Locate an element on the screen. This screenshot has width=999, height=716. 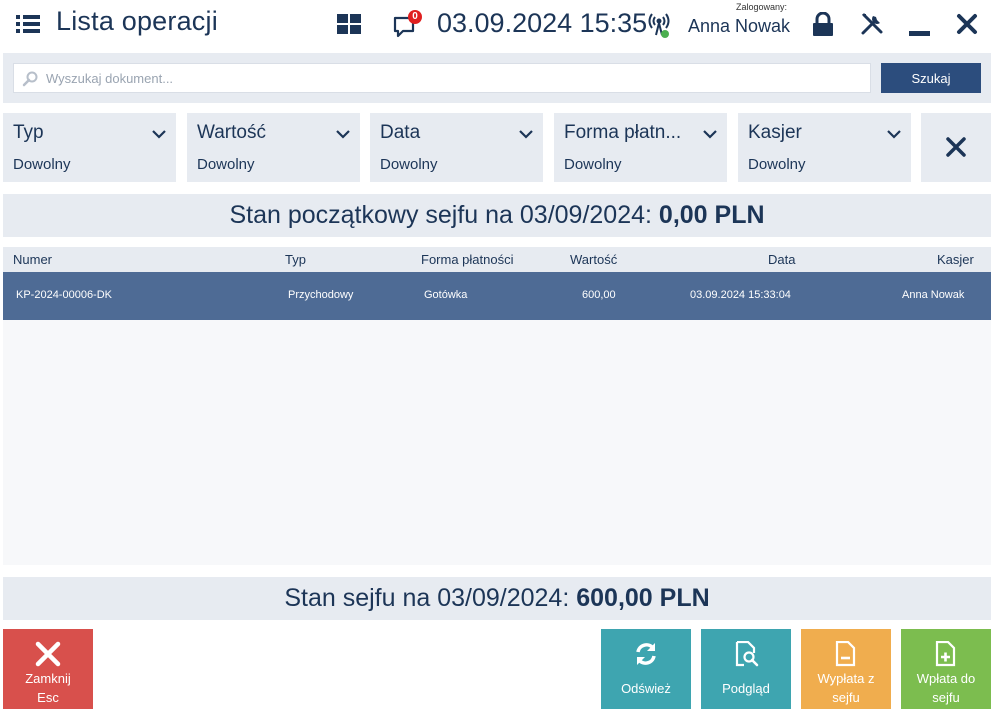
minimize-icon is located at coordinates (919, 33).